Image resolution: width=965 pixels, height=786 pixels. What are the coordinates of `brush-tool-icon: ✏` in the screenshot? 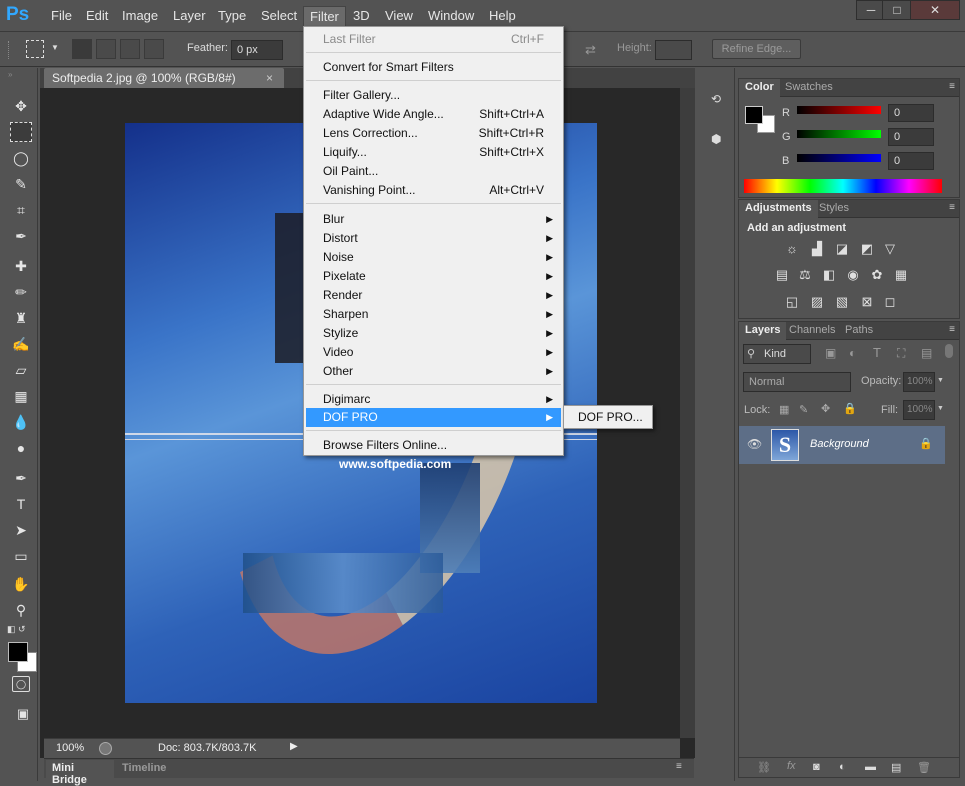 It's located at (21, 292).